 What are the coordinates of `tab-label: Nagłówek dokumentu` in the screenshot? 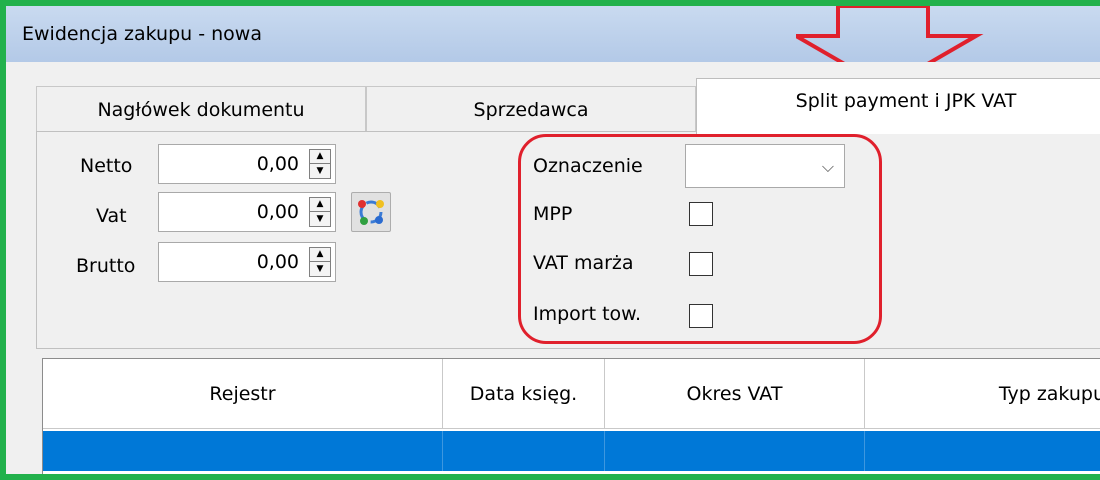 It's located at (201, 109).